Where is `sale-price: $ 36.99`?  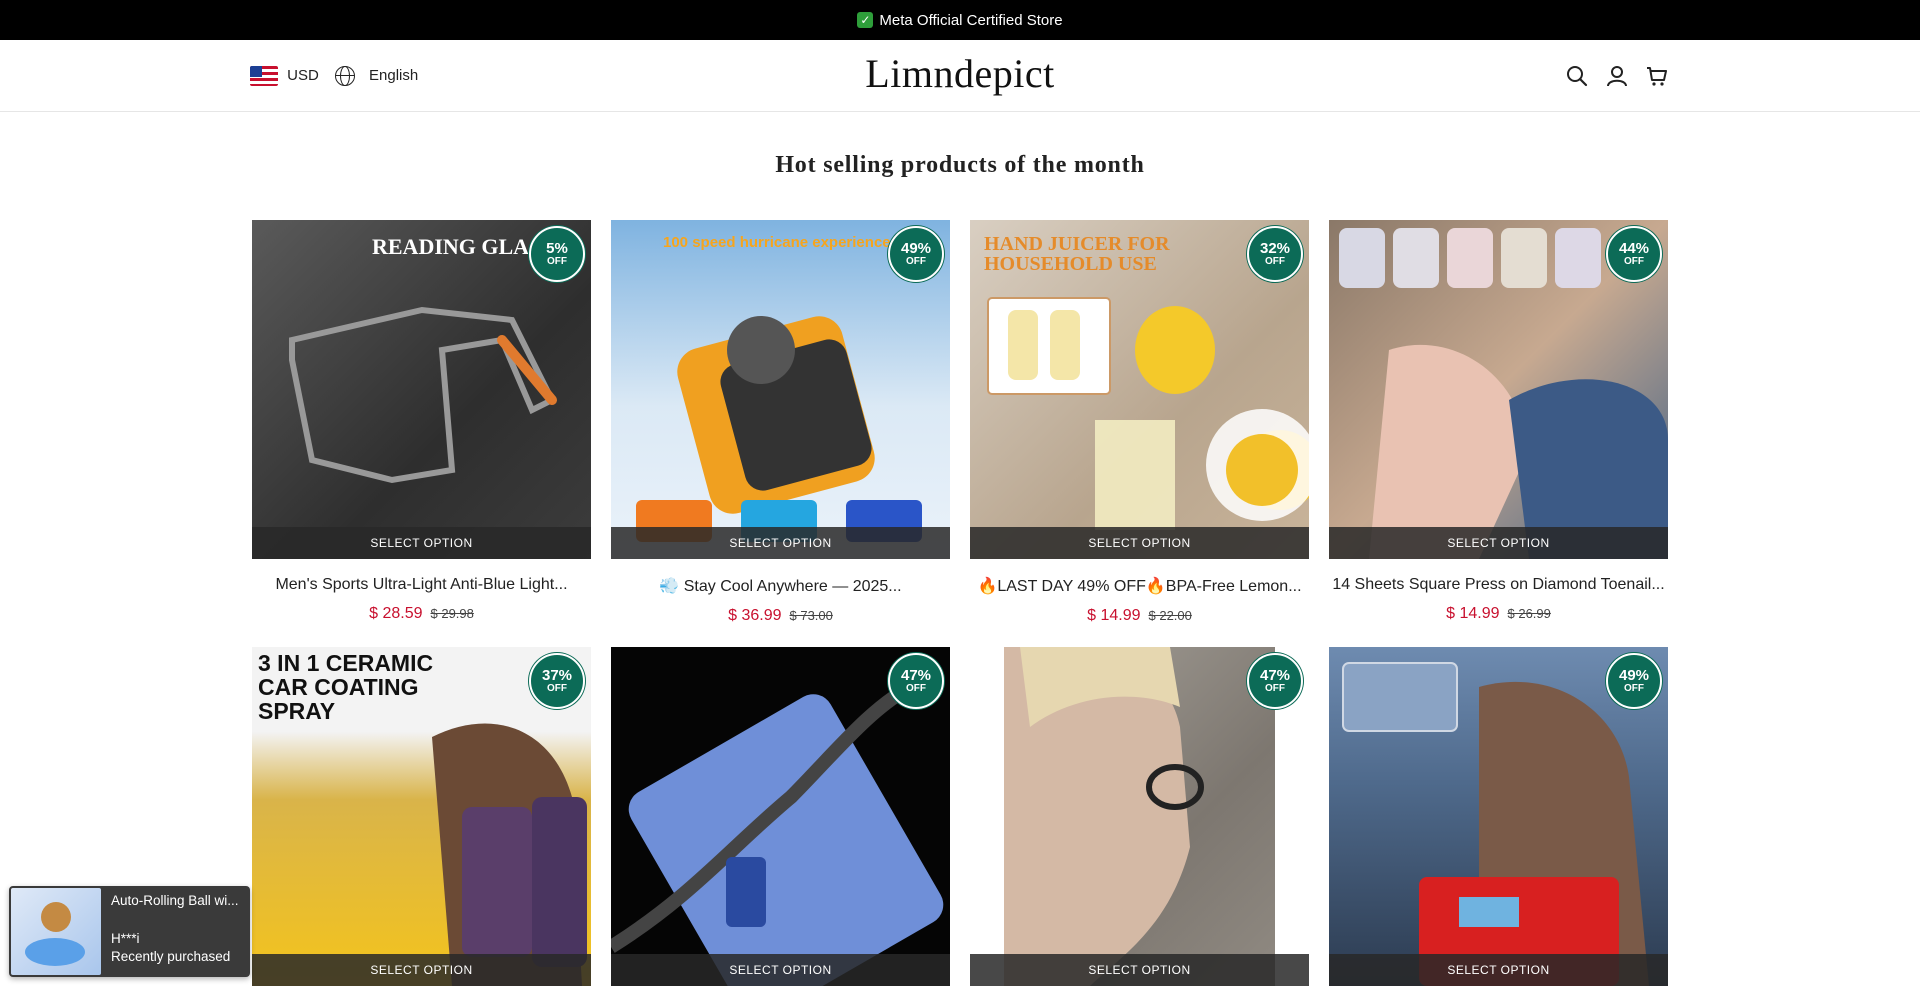 sale-price: $ 36.99 is located at coordinates (755, 615).